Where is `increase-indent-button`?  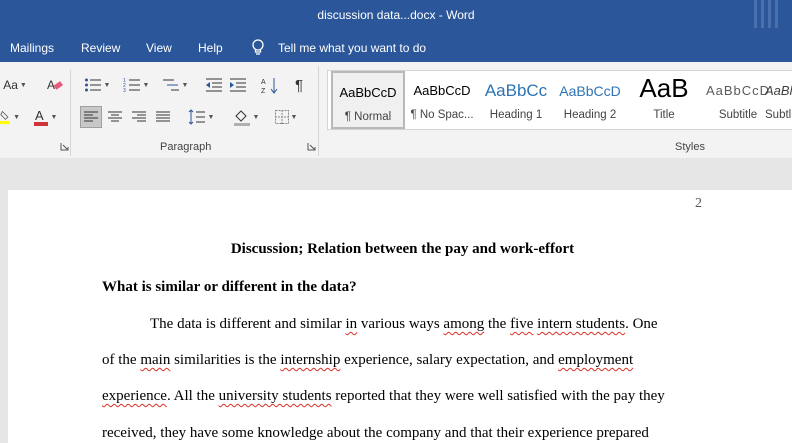
increase-indent-button is located at coordinates (238, 85).